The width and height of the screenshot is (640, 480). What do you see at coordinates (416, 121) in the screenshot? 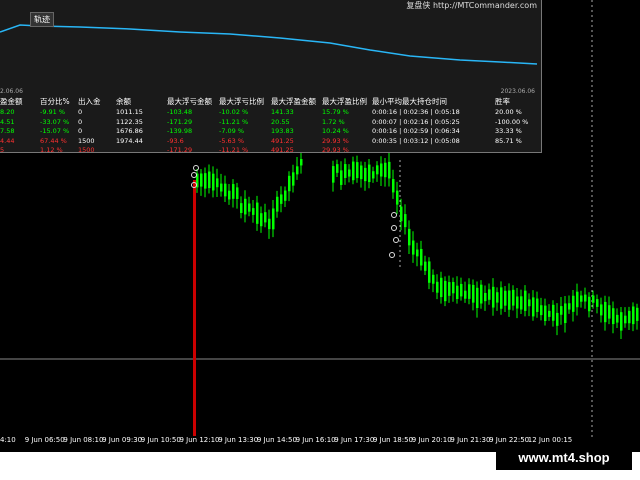
I see `stats-cell: 0:00:07 | 0:02:16 | 0:05:25` at bounding box center [416, 121].